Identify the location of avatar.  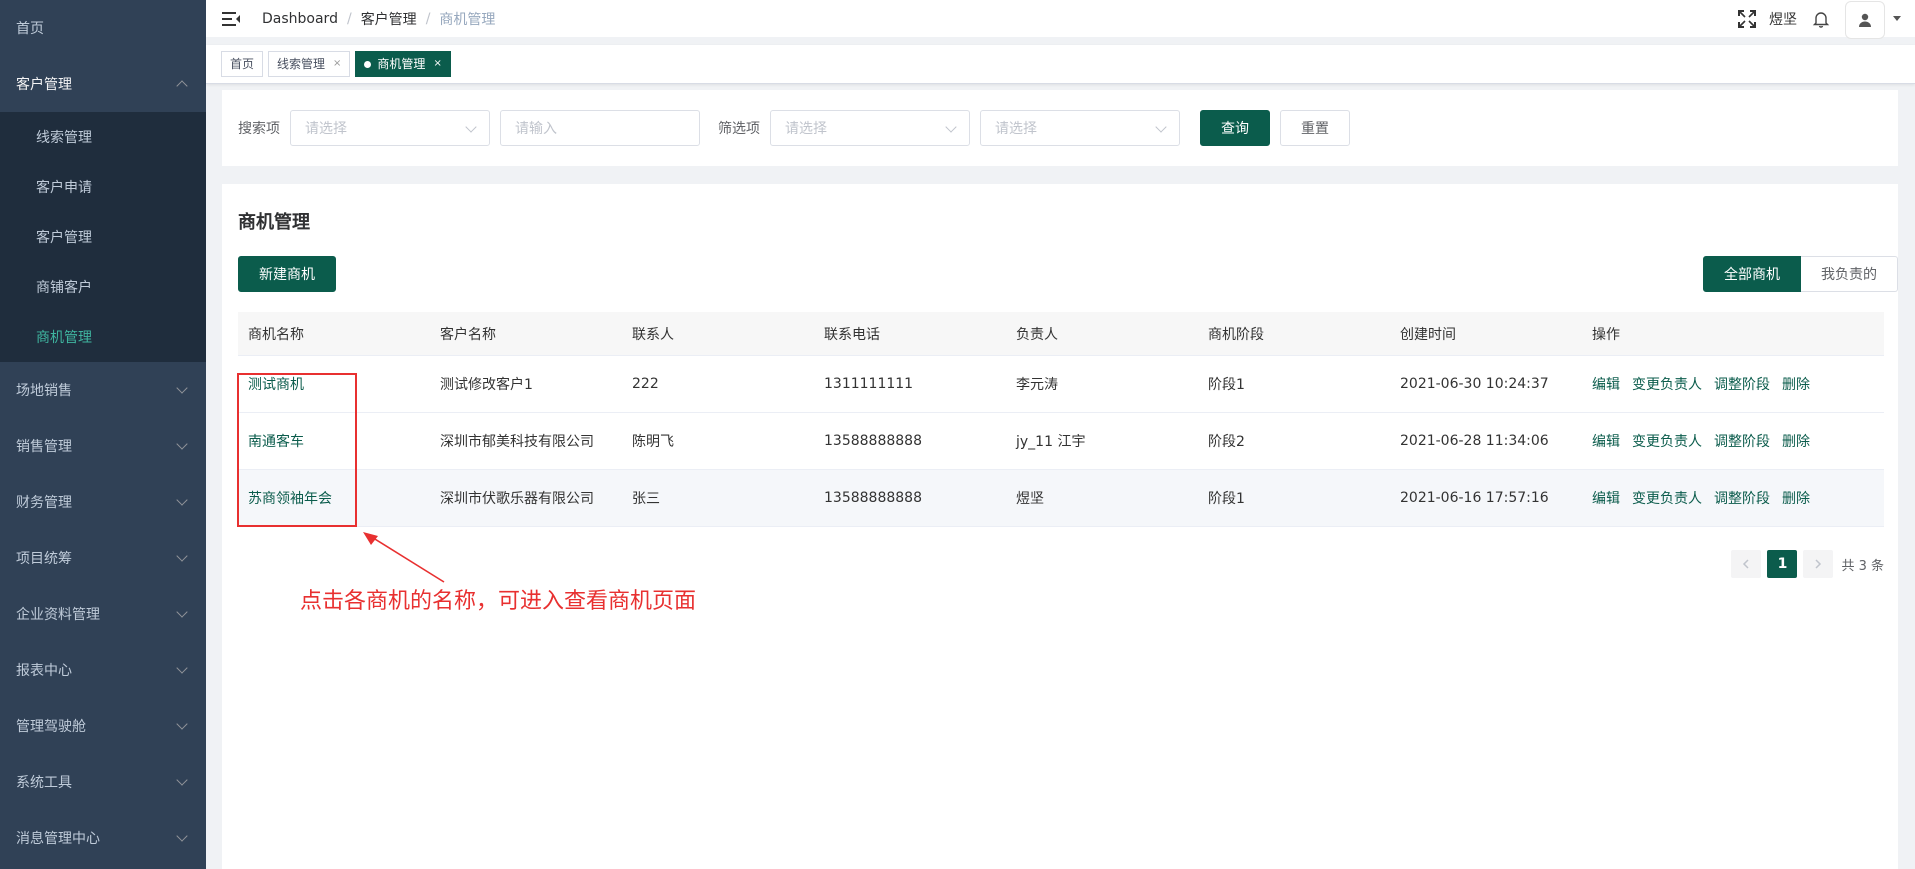
(1865, 19).